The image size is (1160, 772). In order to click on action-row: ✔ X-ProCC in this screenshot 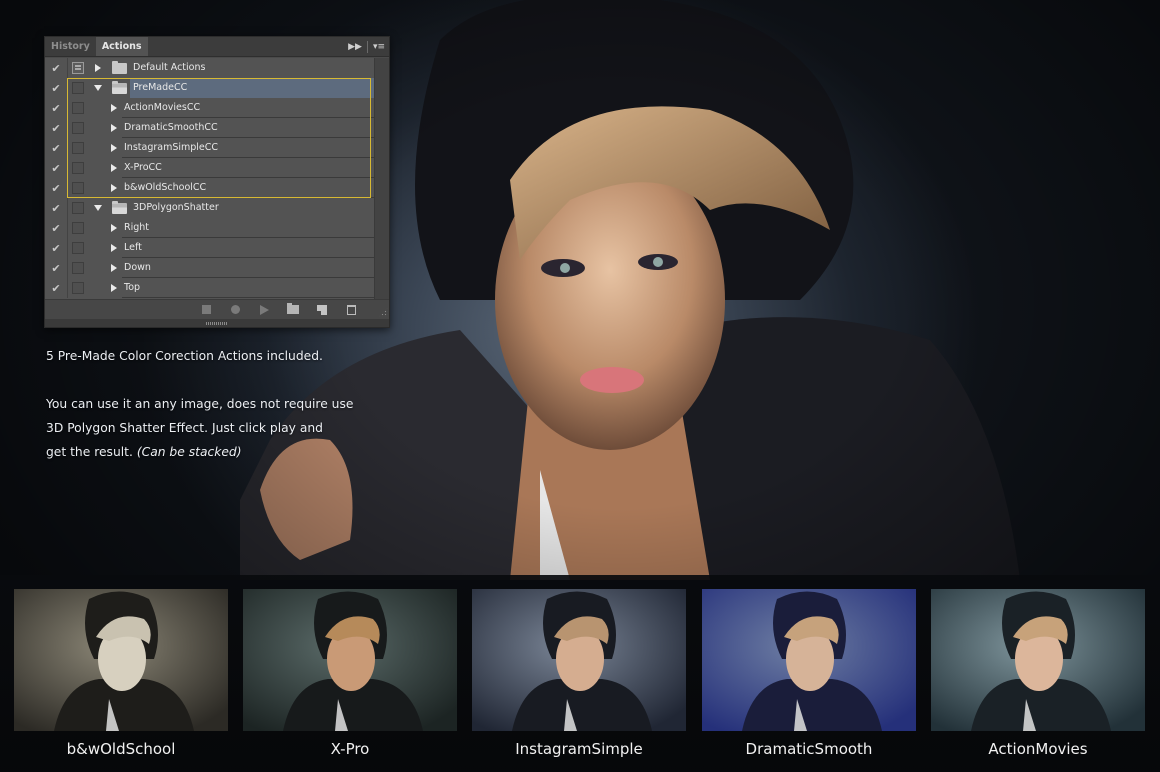, I will do `click(210, 168)`.